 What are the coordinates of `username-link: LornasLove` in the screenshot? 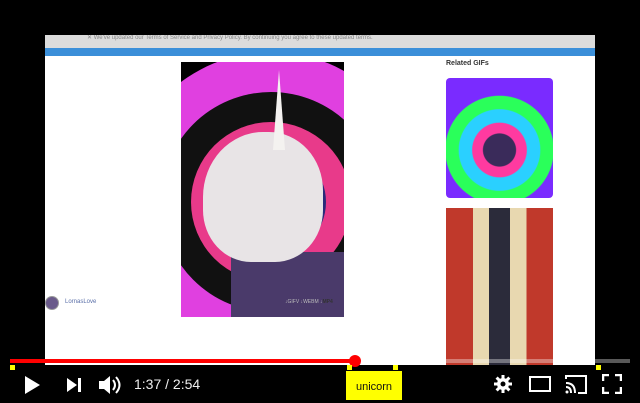 It's located at (80, 302).